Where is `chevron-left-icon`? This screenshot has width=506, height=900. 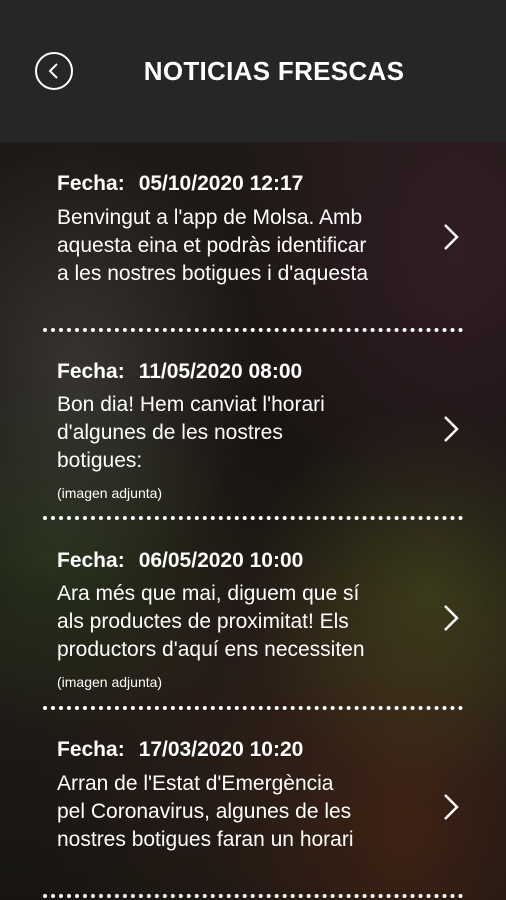
chevron-left-icon is located at coordinates (53, 71).